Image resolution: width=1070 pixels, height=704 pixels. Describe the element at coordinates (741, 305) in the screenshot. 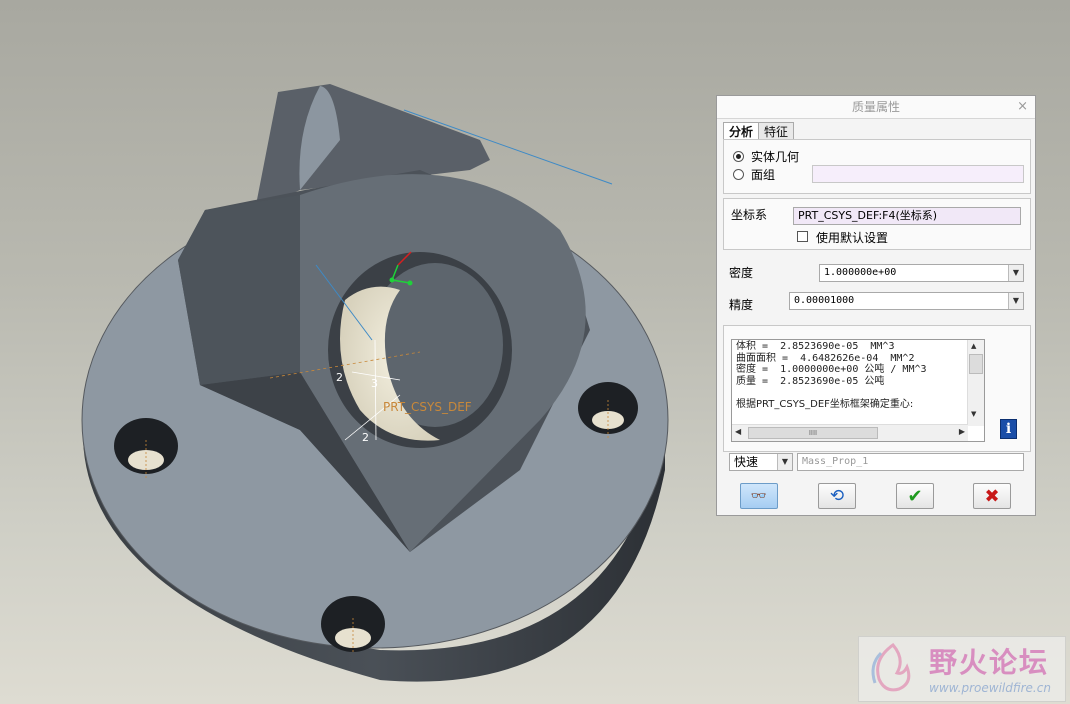

I see `precision-label: 精度` at that location.